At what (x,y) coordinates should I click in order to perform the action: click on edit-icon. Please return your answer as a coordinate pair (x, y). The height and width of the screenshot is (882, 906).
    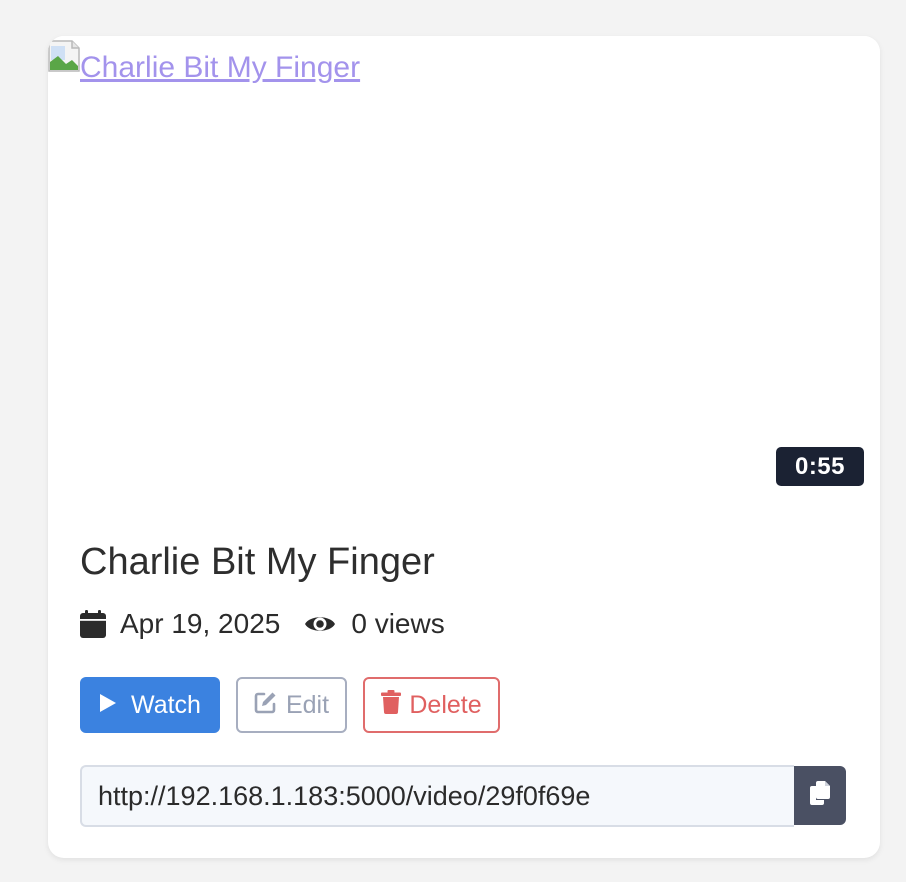
    Looking at the image, I should click on (266, 705).